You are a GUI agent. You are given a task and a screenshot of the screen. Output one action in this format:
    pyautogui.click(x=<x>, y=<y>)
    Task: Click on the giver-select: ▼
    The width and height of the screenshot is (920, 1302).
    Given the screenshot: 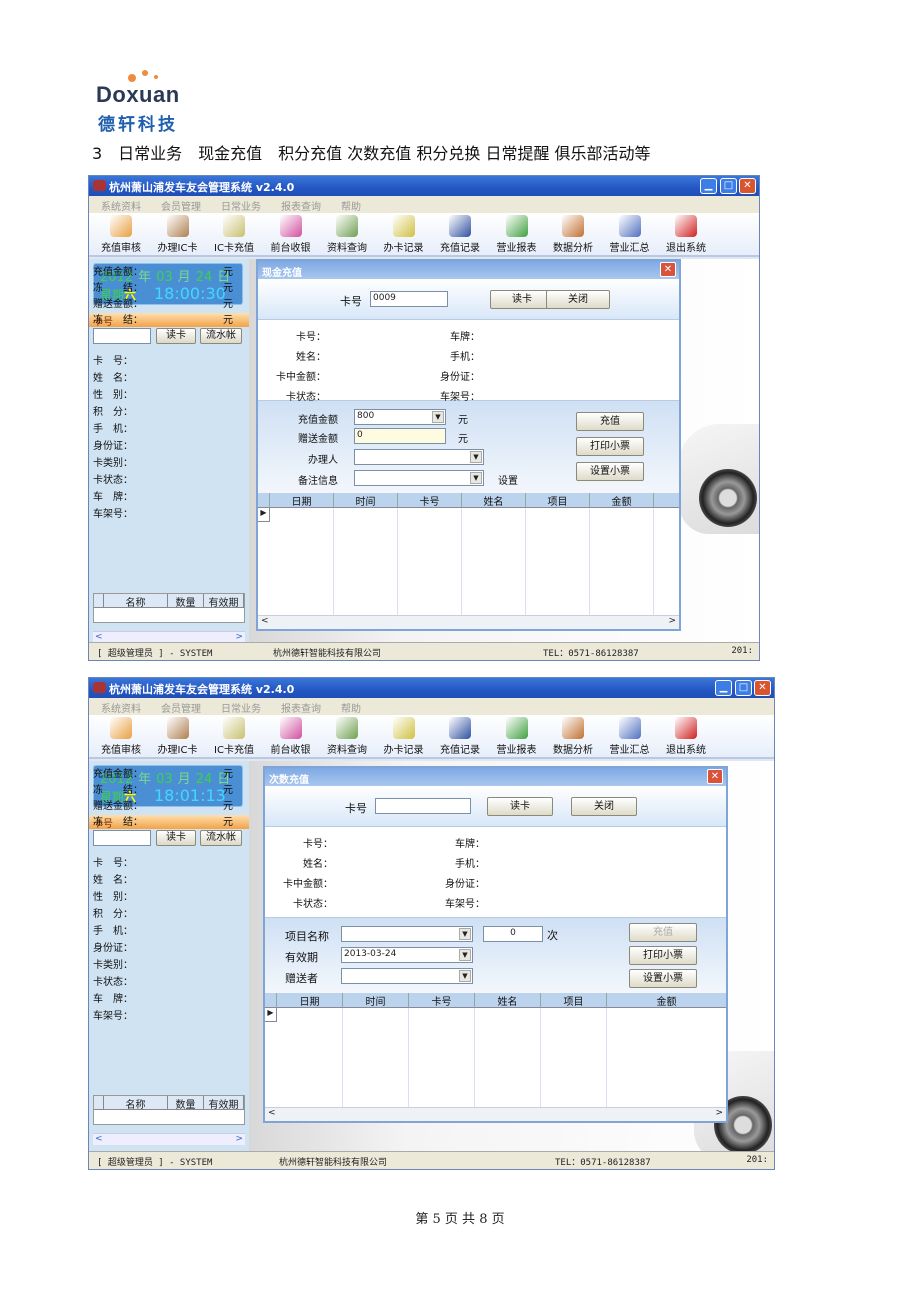 What is the action you would take?
    pyautogui.click(x=407, y=976)
    